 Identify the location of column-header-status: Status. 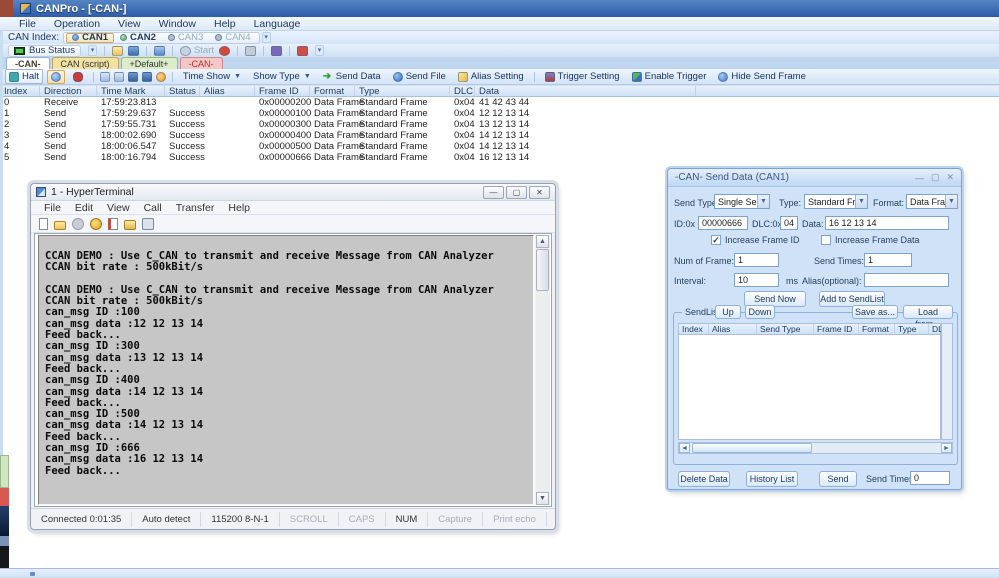
(182, 91).